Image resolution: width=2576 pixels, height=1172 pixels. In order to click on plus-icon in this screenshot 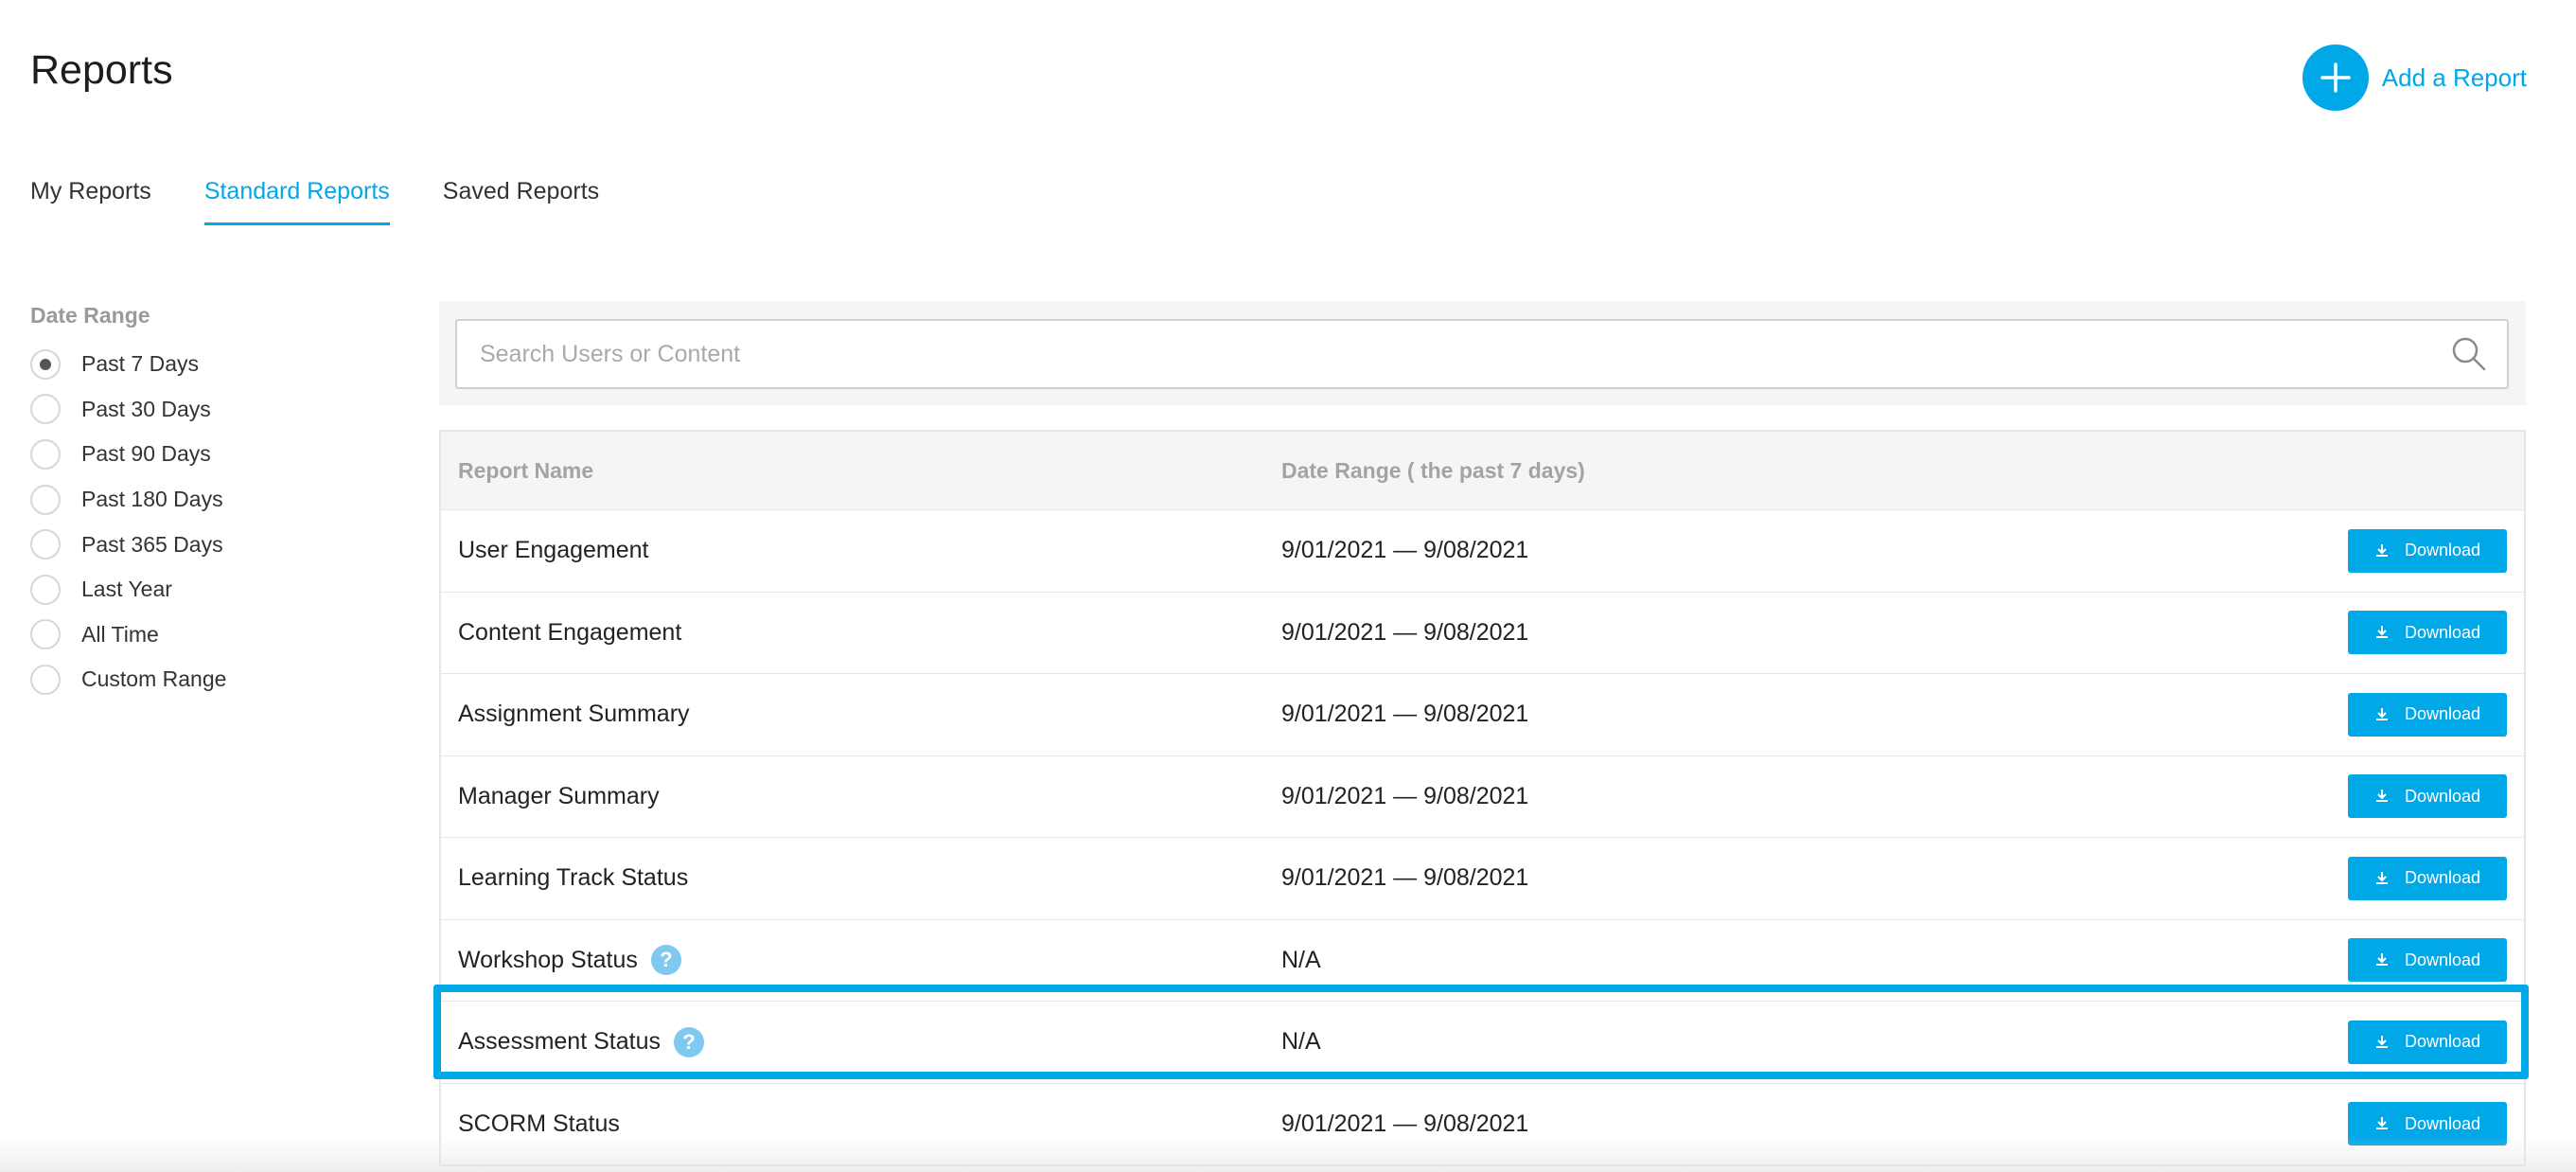, I will do `click(2335, 77)`.